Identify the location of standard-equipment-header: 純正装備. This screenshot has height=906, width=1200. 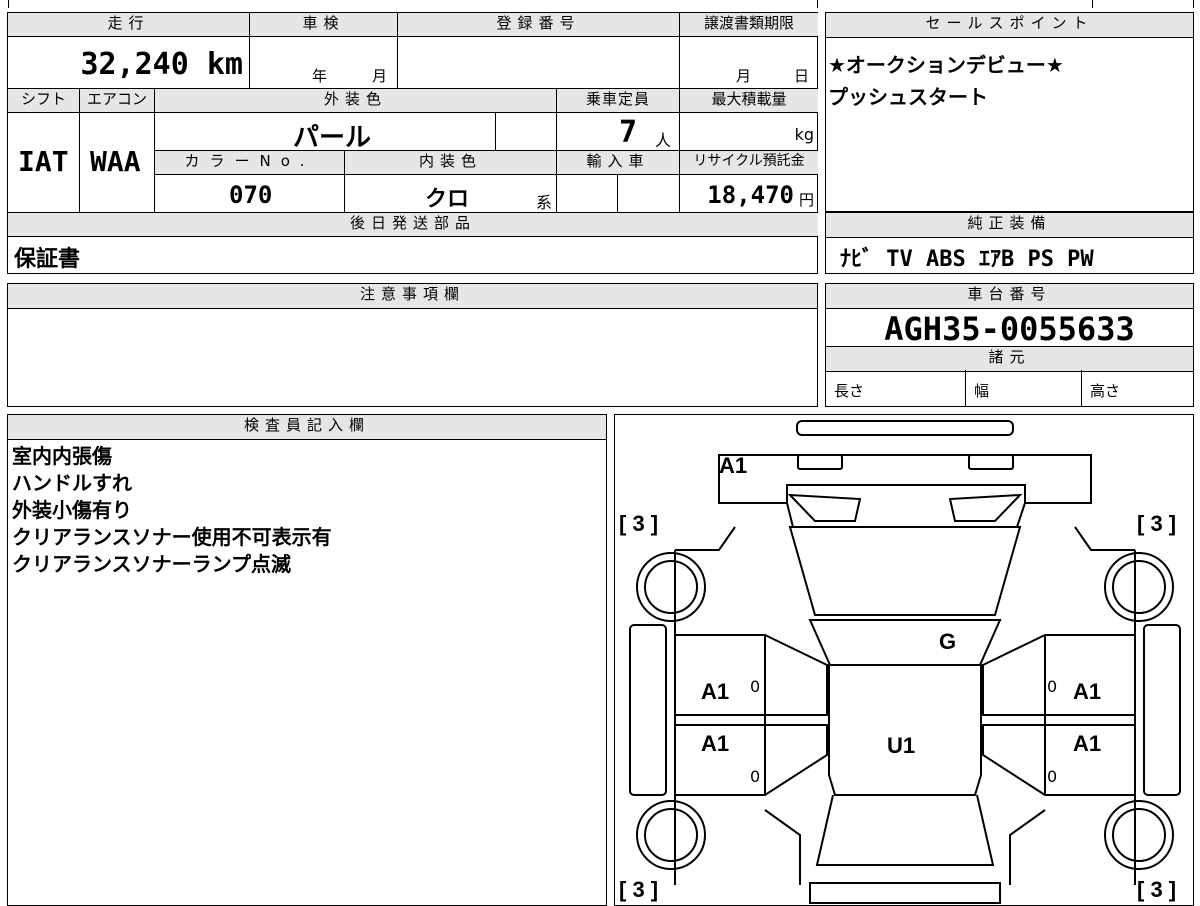
(1009, 225).